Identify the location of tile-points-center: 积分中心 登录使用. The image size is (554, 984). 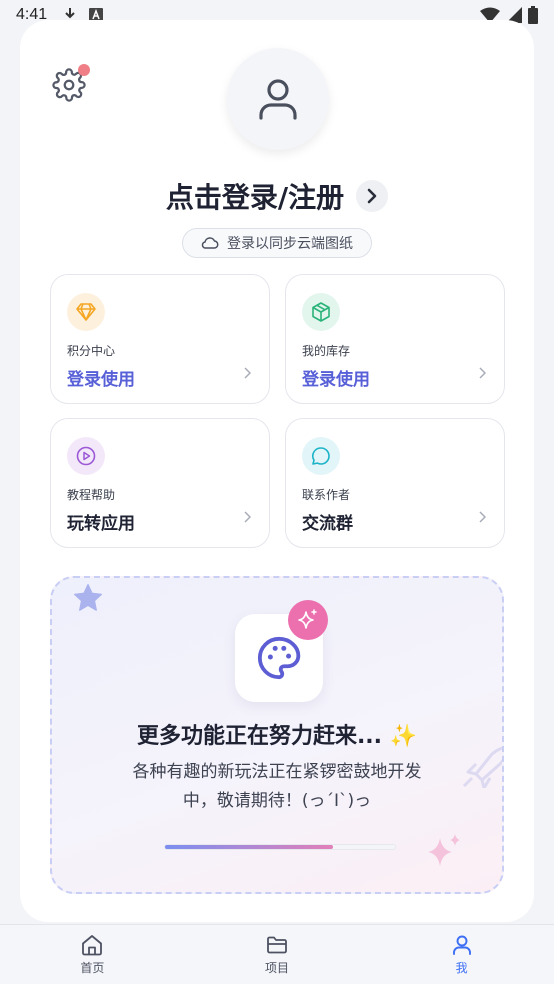
(160, 339).